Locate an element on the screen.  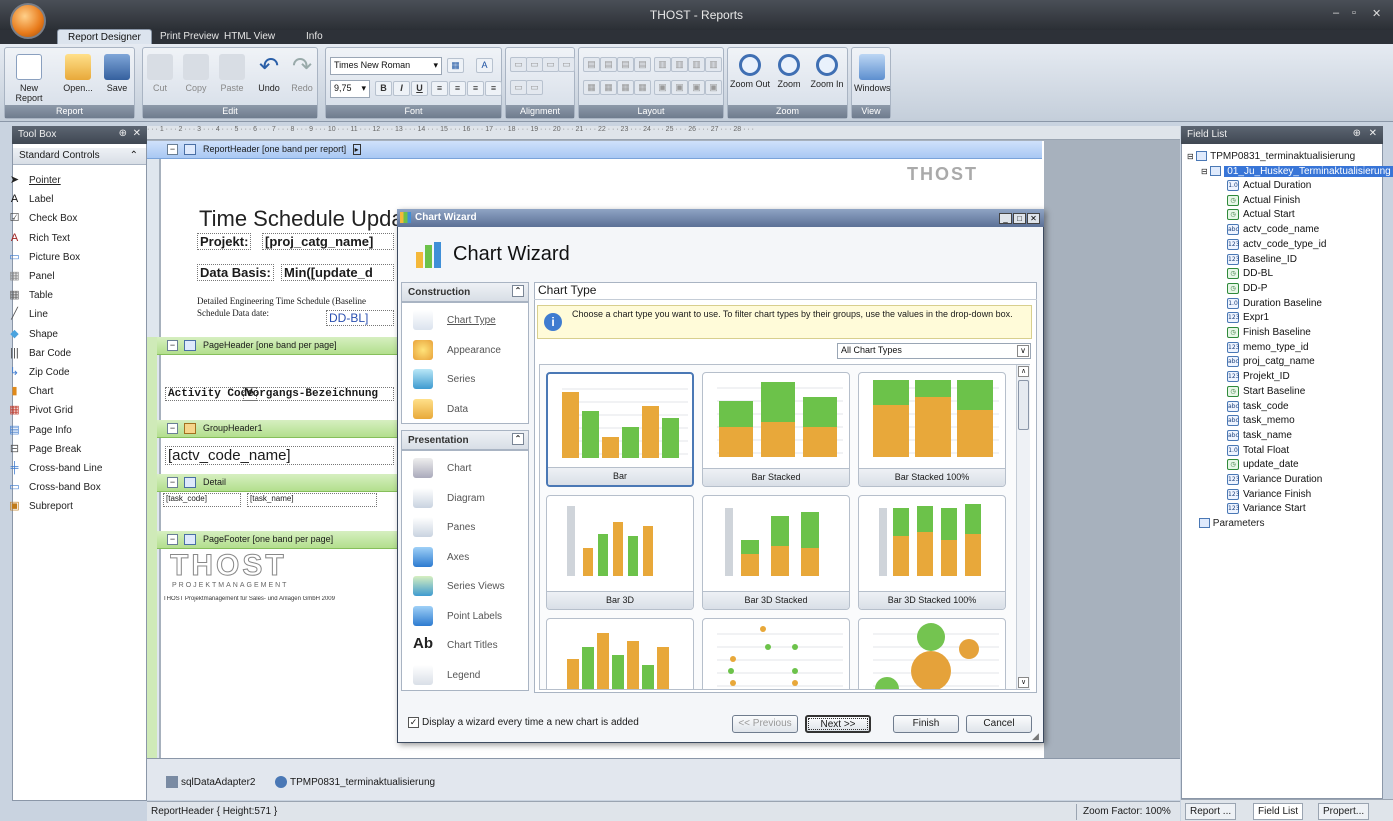
toolbox-item: ➤ Pointer is located at coordinates (68, 182).